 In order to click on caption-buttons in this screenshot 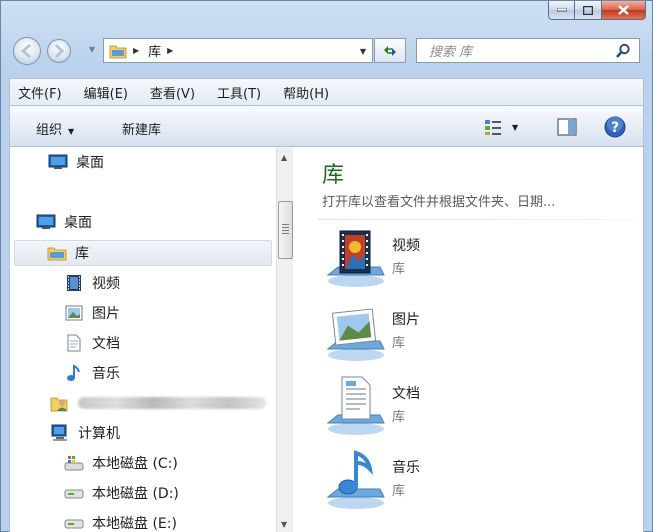, I will do `click(597, 11)`.